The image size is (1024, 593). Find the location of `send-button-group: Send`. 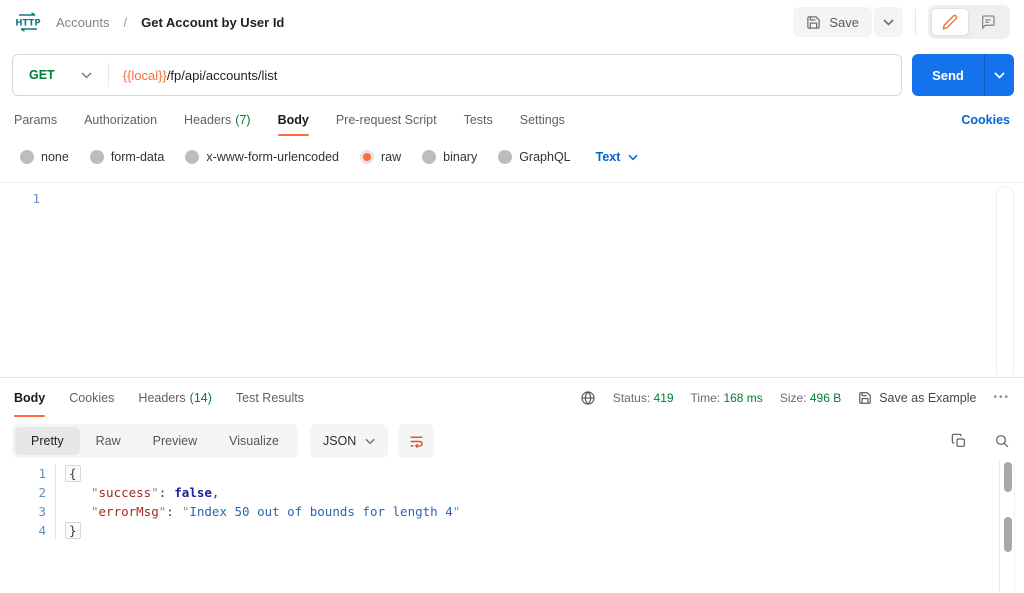

send-button-group: Send is located at coordinates (963, 75).